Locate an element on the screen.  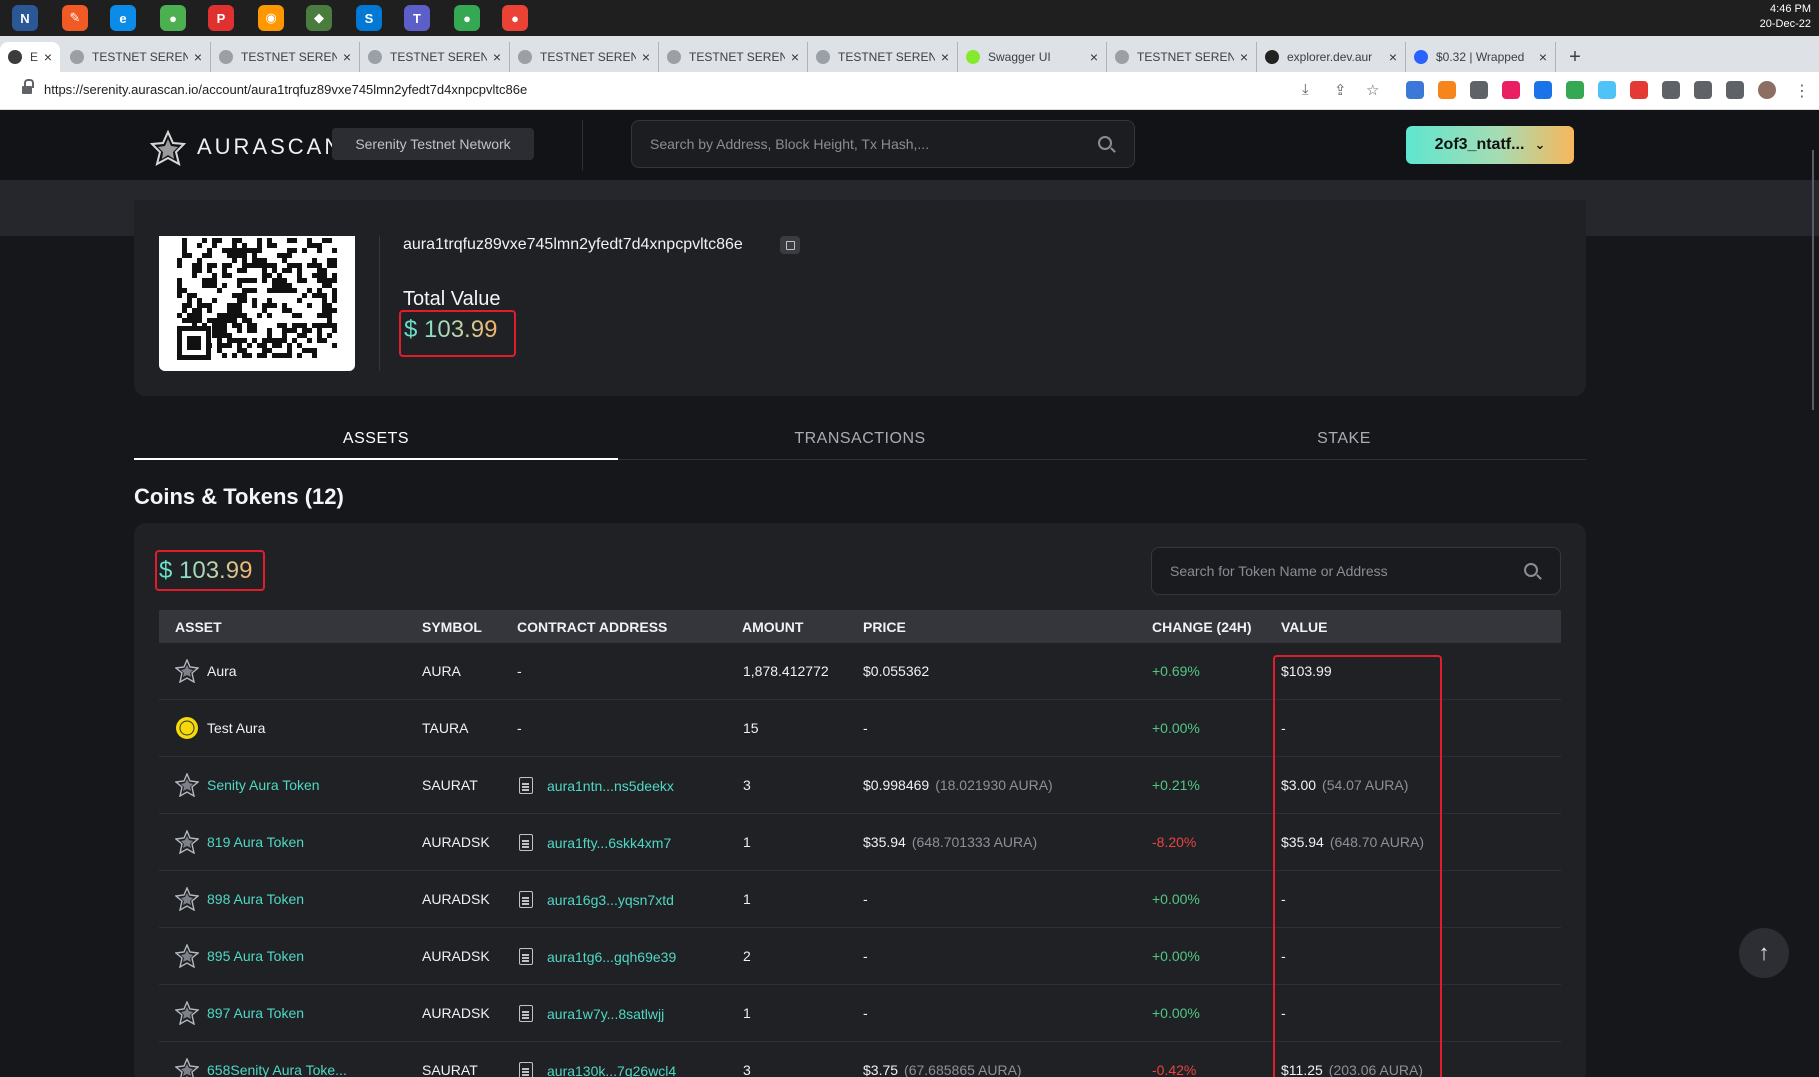
global-search-input is located at coordinates (865, 144).